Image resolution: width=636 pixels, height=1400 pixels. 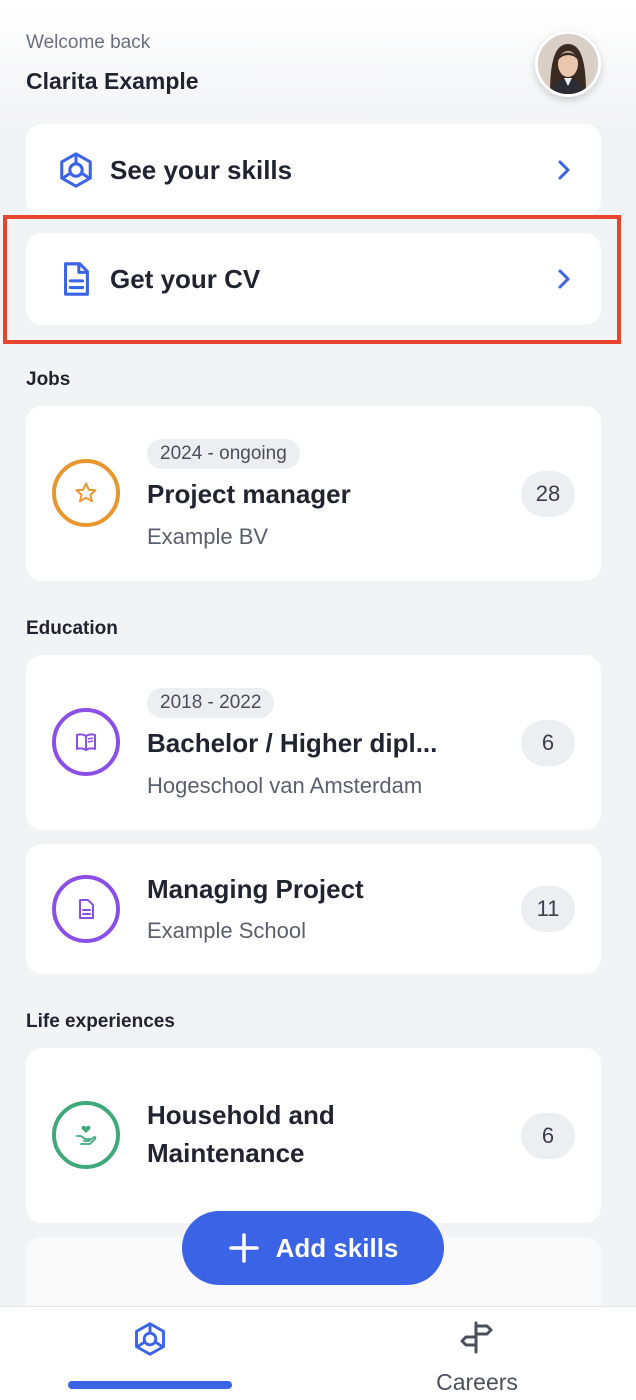 I want to click on job-title: Project manager, so click(x=249, y=494).